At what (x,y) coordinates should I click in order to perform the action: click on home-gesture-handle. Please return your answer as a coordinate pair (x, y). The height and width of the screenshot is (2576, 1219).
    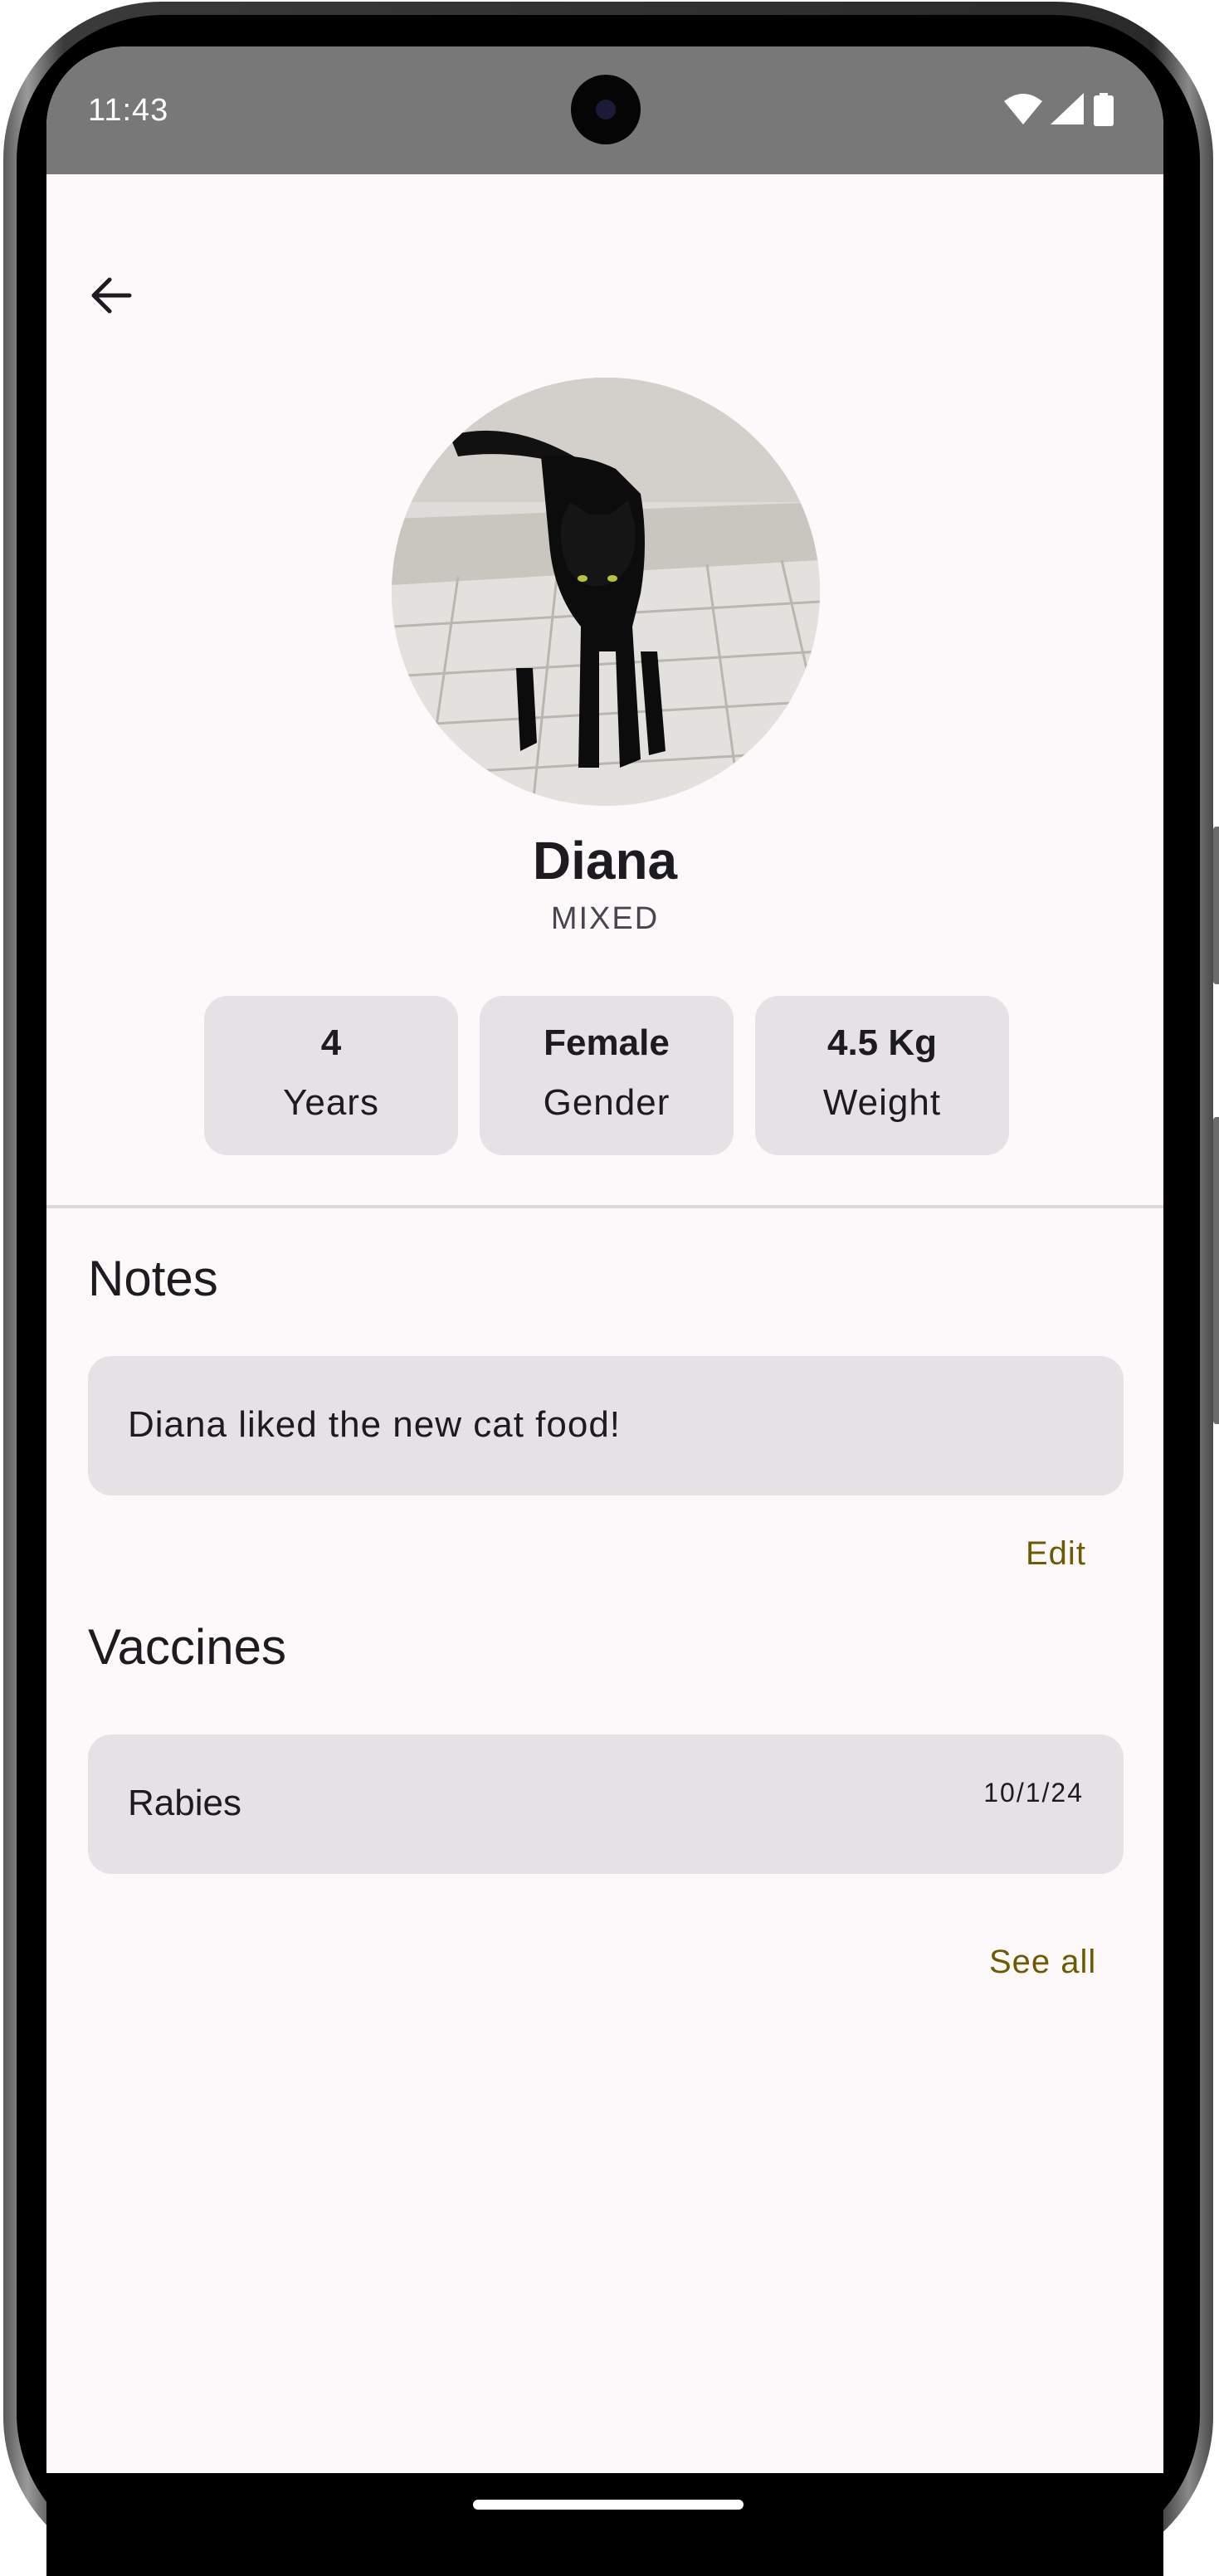
    Looking at the image, I should click on (609, 2505).